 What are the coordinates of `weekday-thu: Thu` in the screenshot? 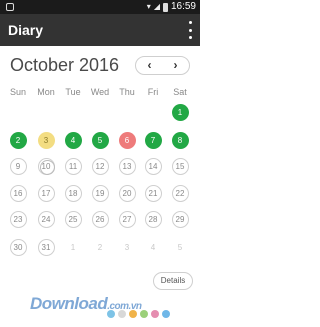 It's located at (127, 92).